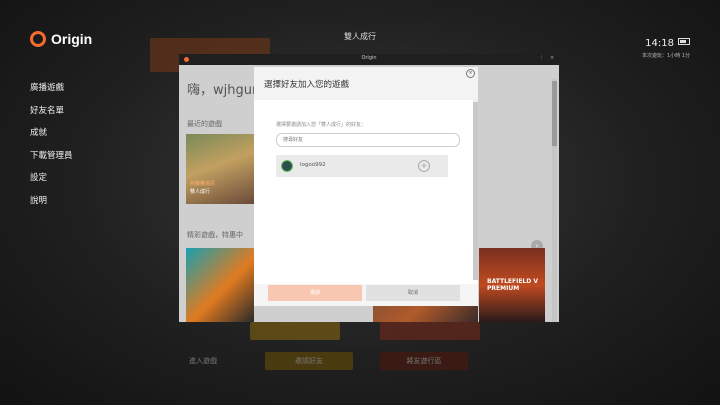 The width and height of the screenshot is (720, 405). What do you see at coordinates (542, 58) in the screenshot?
I see `pin-icon: ⁝` at bounding box center [542, 58].